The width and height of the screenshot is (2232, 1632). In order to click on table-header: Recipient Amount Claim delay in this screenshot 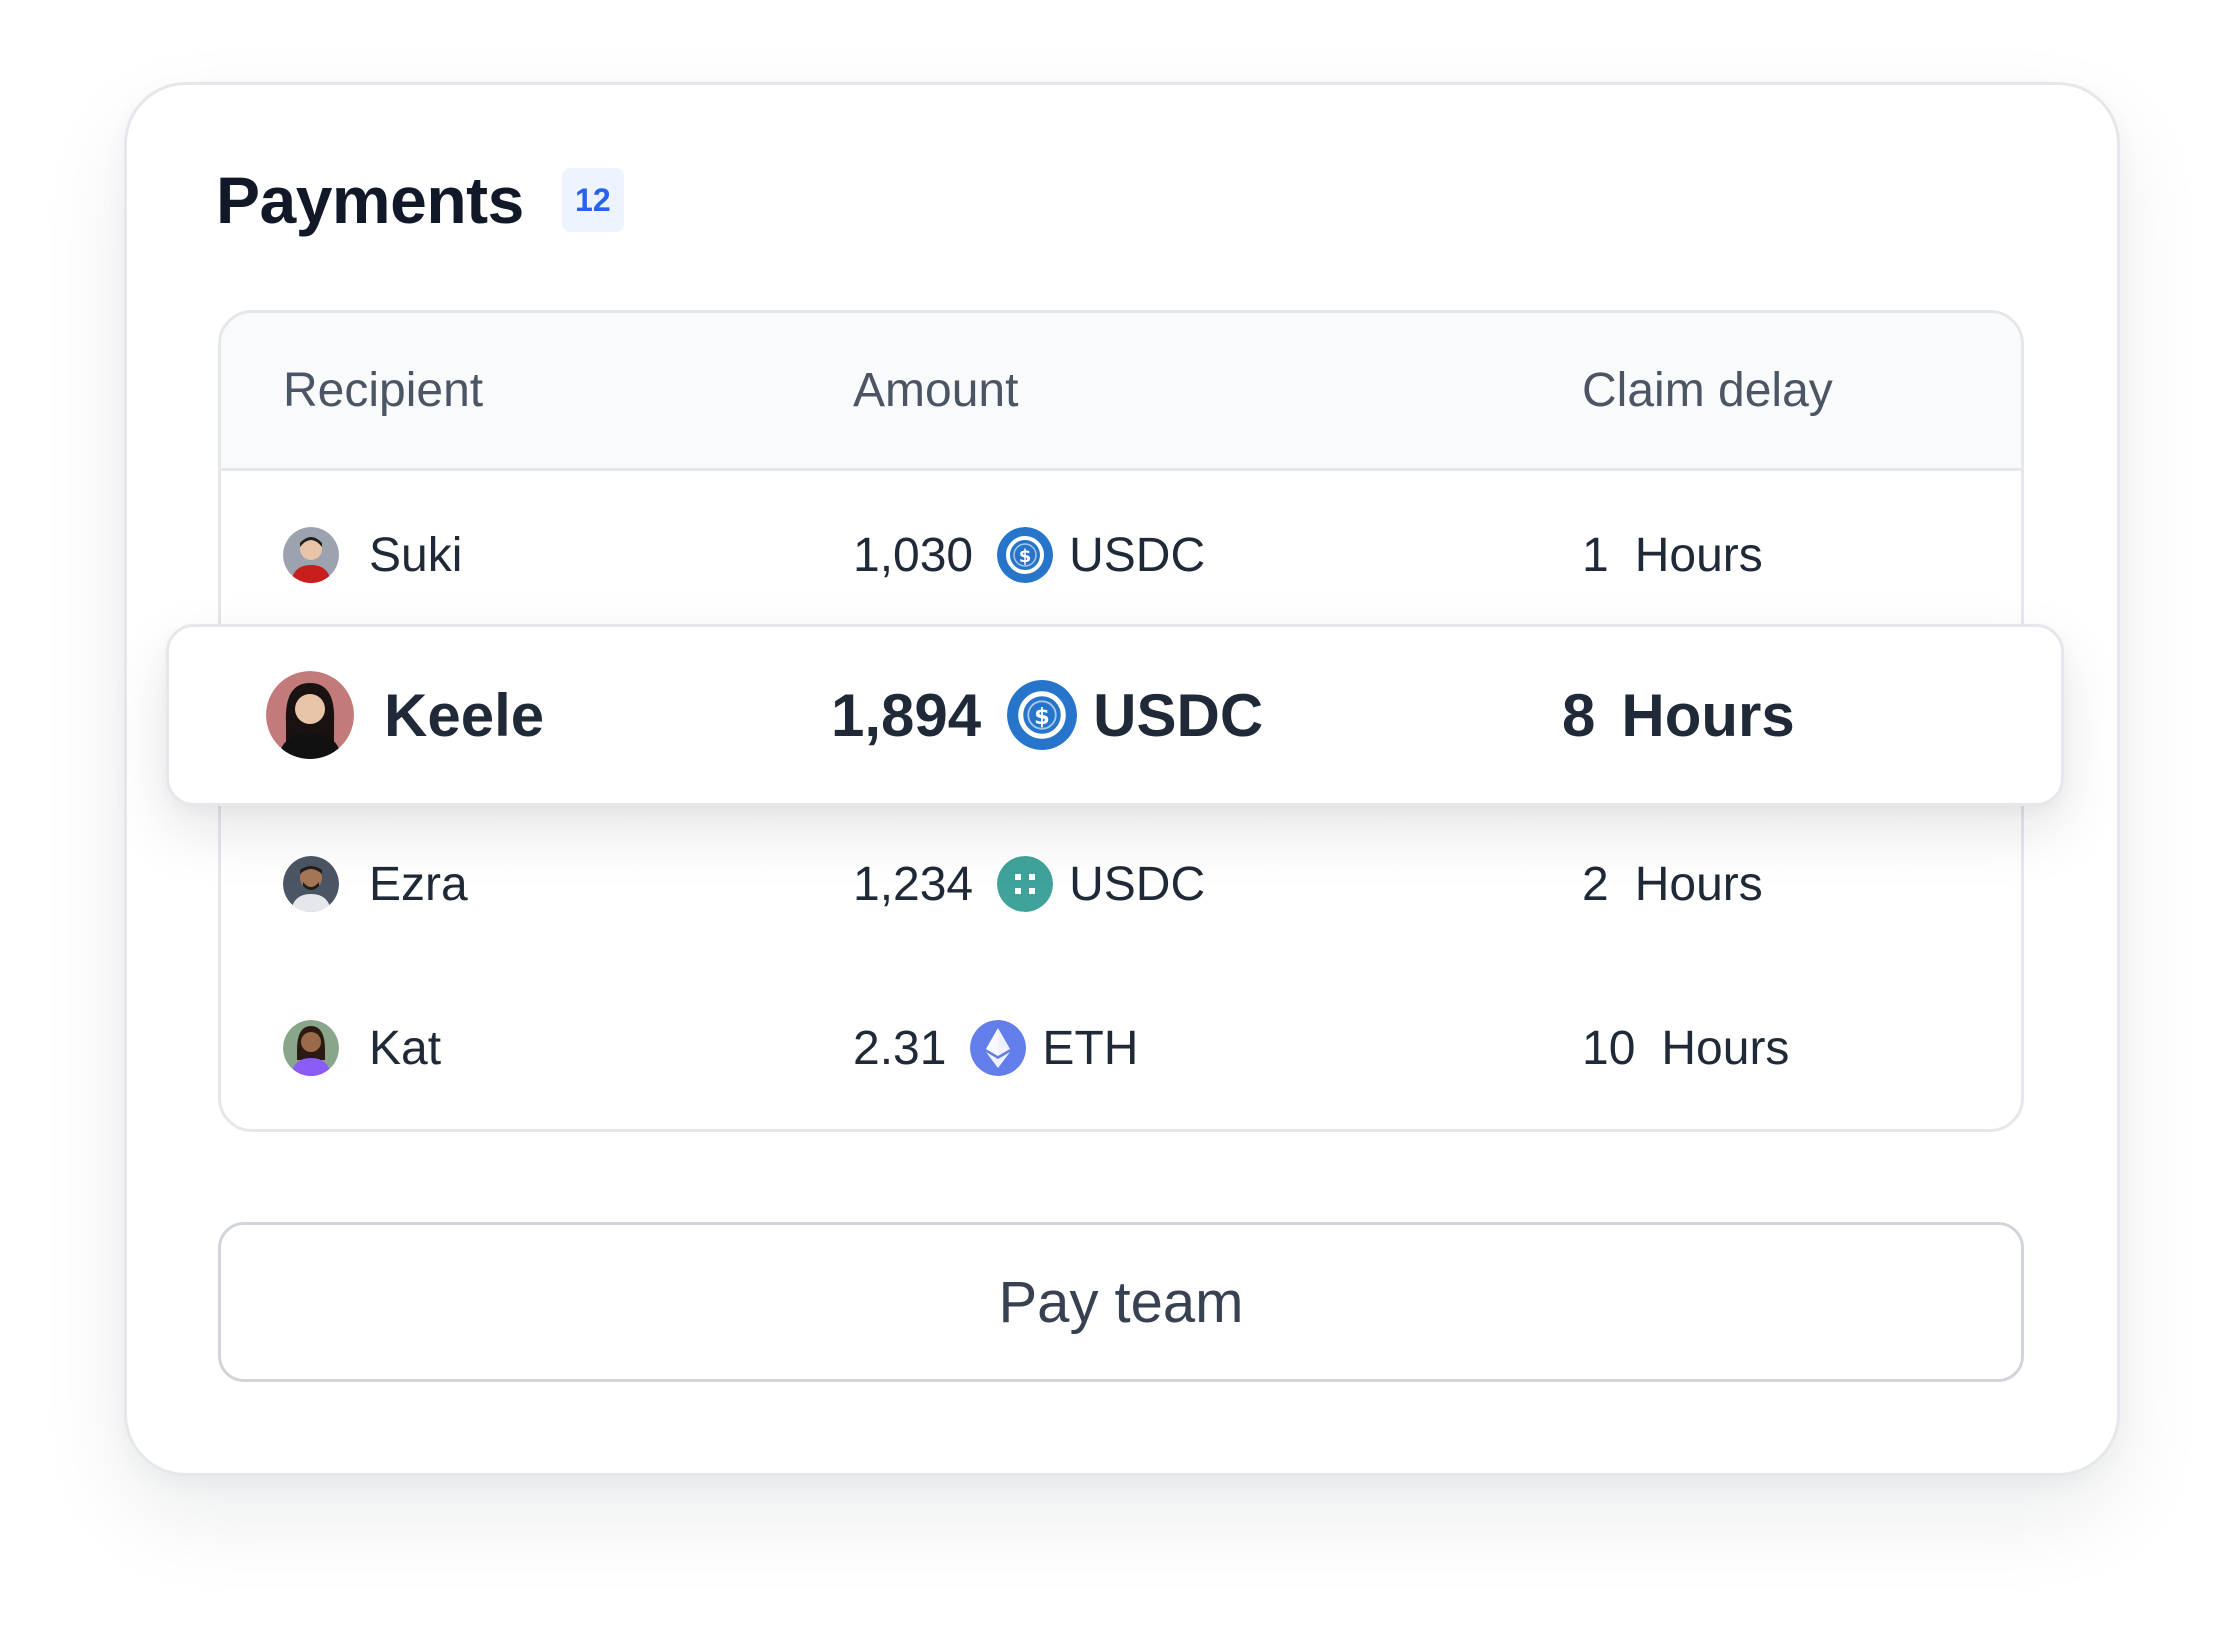, I will do `click(1121, 392)`.